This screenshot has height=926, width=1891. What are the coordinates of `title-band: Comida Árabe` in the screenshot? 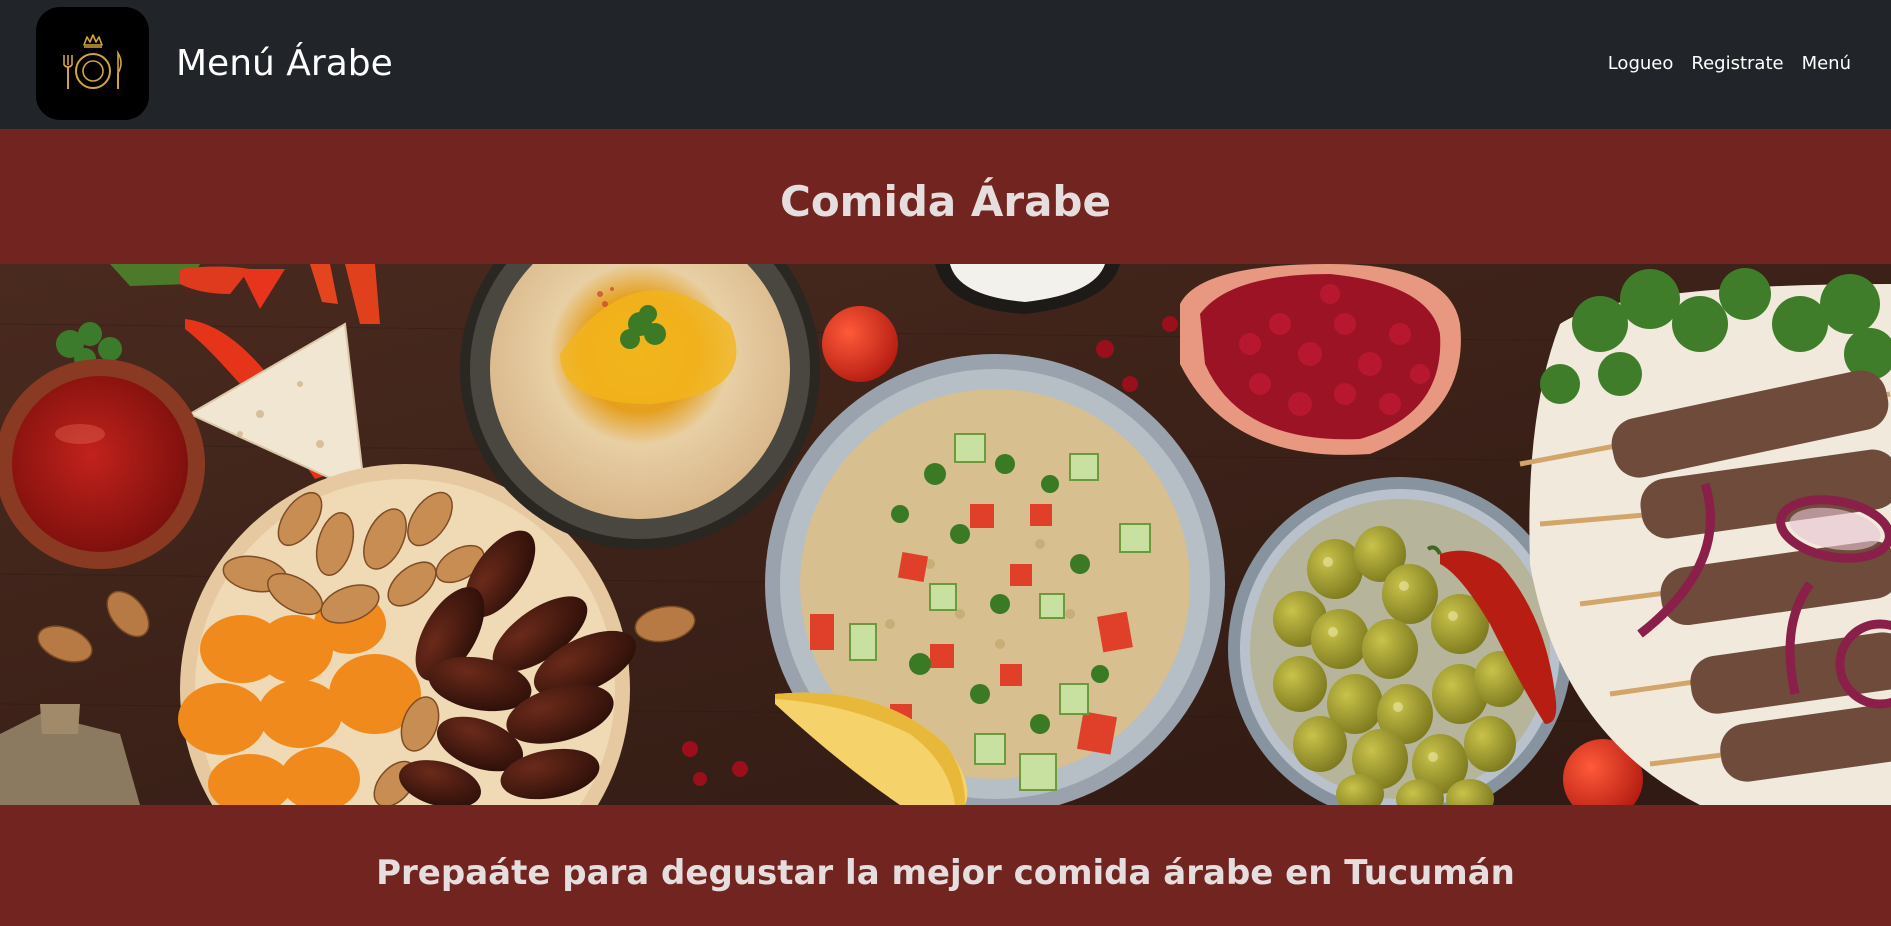 It's located at (945, 196).